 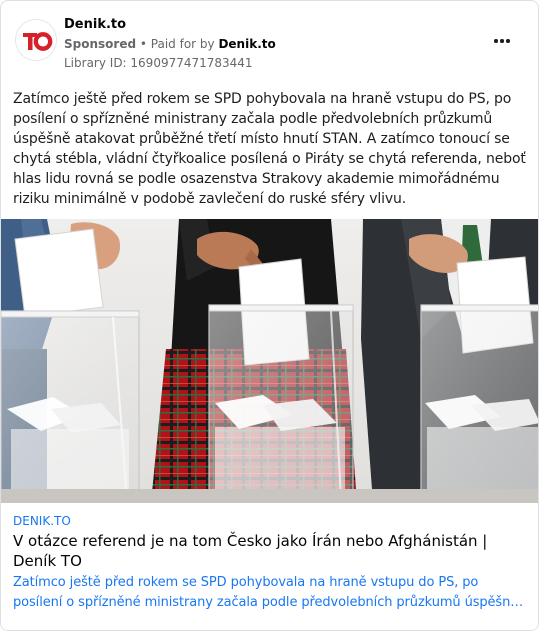 I want to click on paid-for-prefix: Paid for by, so click(x=184, y=44).